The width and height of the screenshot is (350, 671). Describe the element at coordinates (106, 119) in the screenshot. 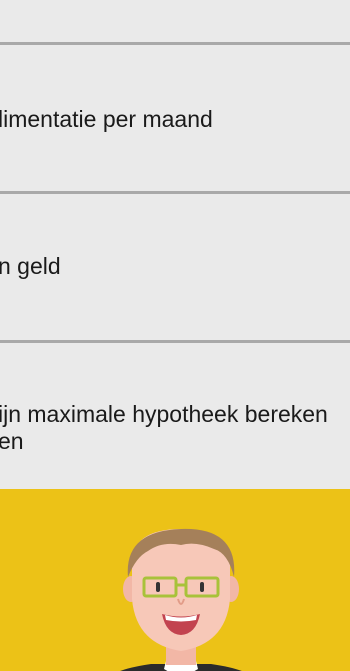

I see `menu-item-label: limentatie per maand` at that location.